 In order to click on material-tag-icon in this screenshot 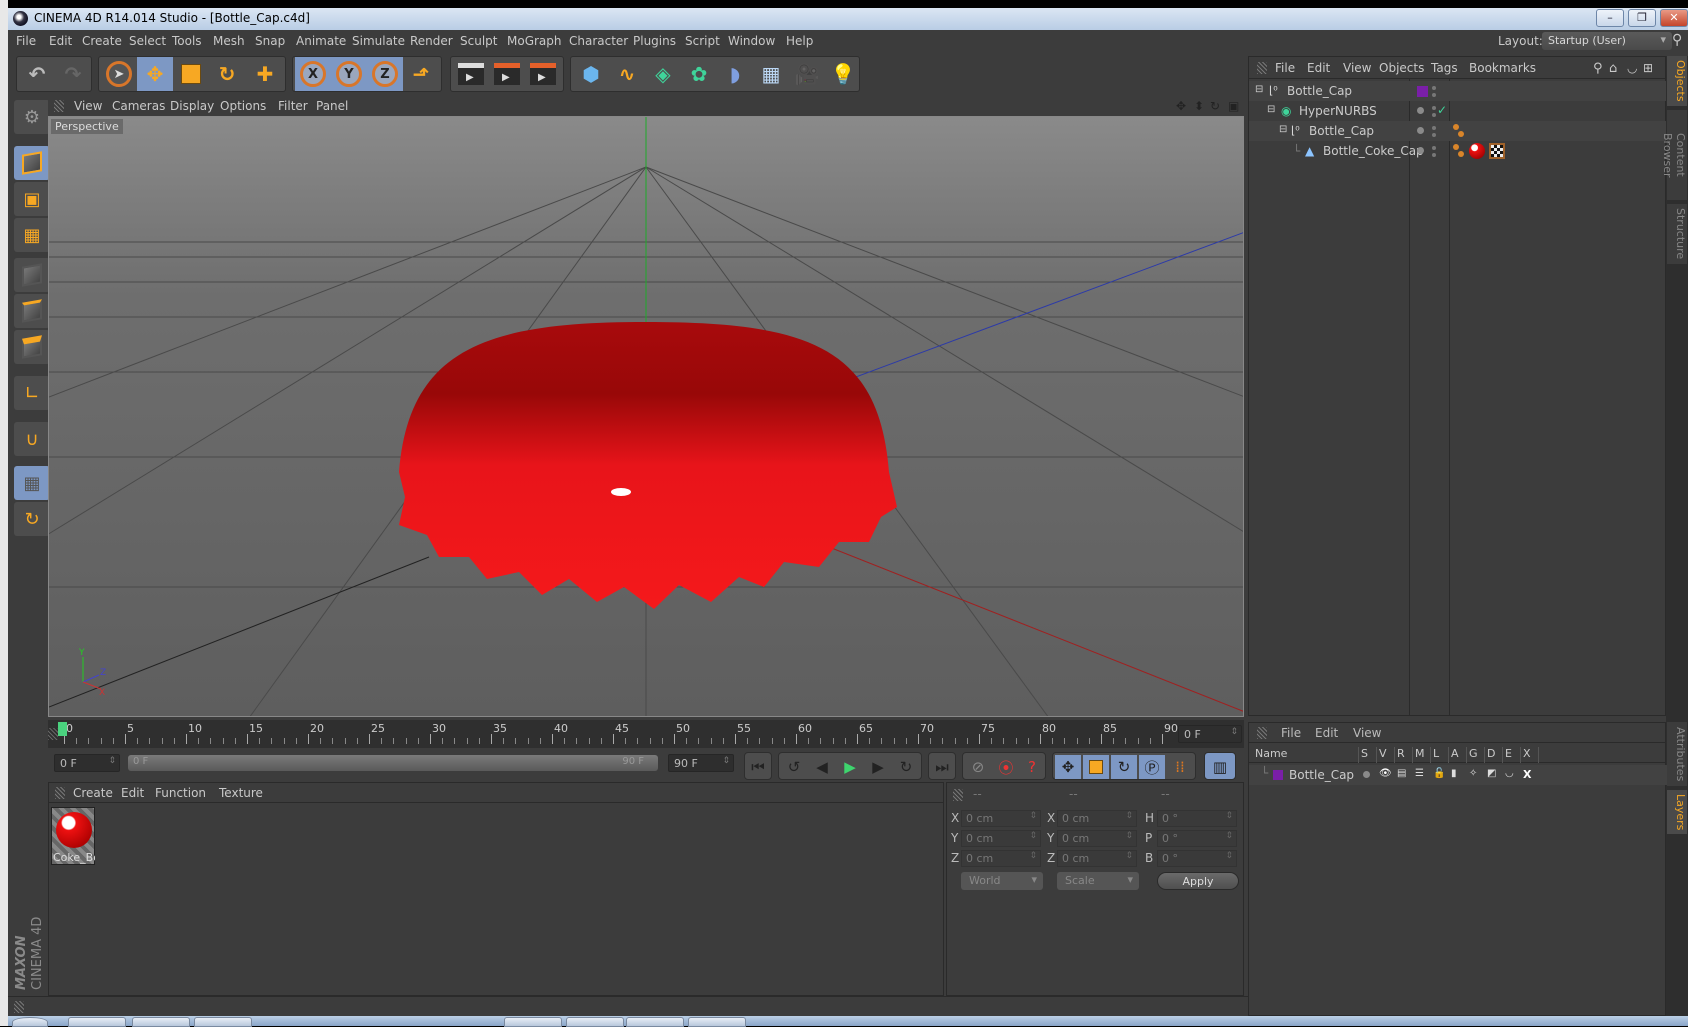, I will do `click(1477, 151)`.